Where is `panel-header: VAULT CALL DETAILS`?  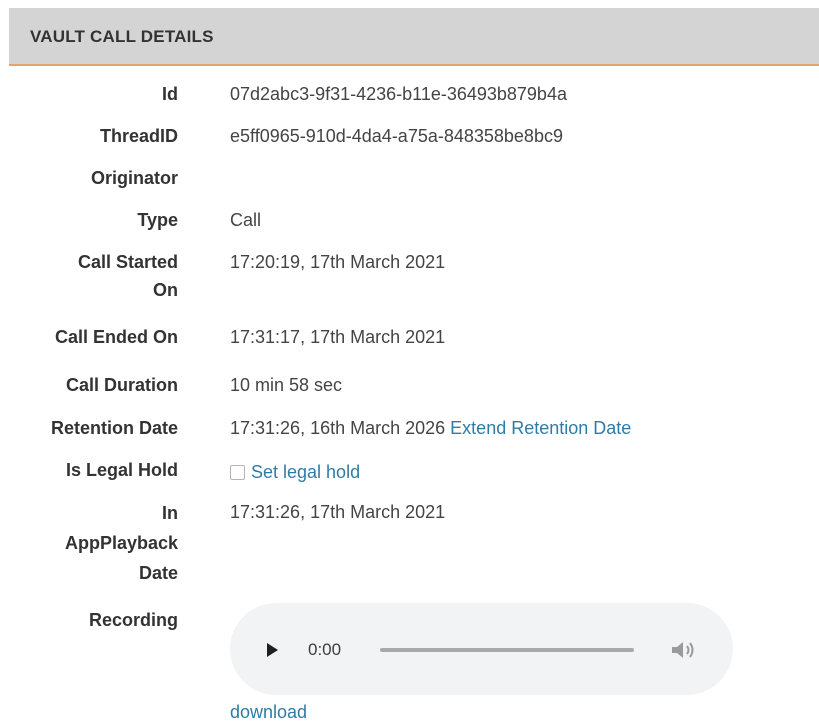 panel-header: VAULT CALL DETAILS is located at coordinates (414, 37).